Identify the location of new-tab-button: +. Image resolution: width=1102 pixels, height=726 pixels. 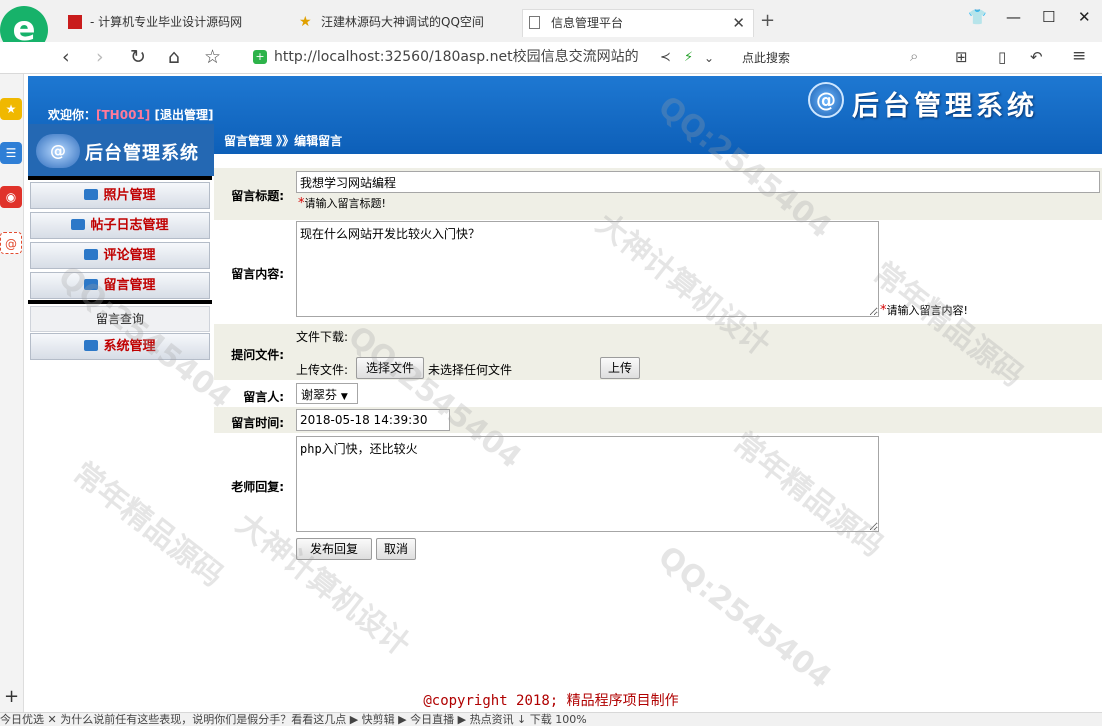
(767, 20).